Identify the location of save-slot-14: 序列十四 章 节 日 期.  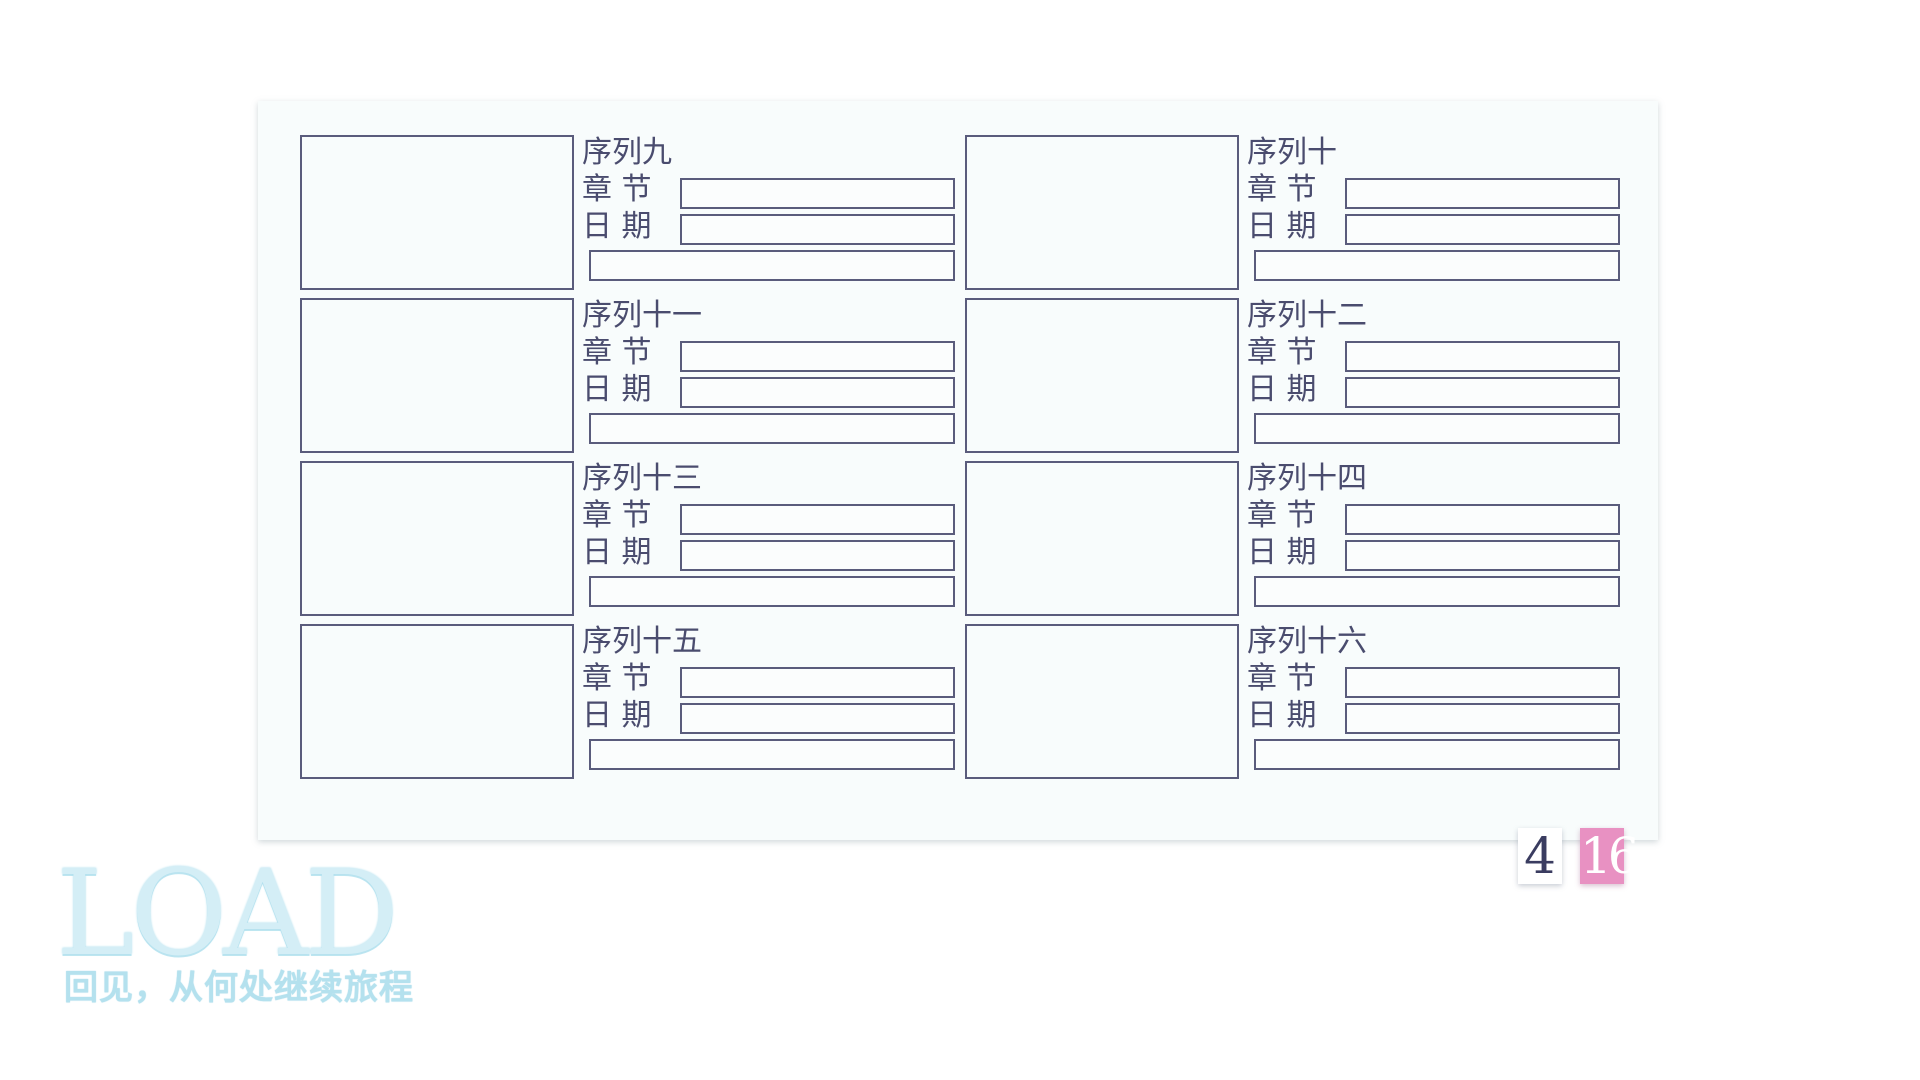
(1300, 539).